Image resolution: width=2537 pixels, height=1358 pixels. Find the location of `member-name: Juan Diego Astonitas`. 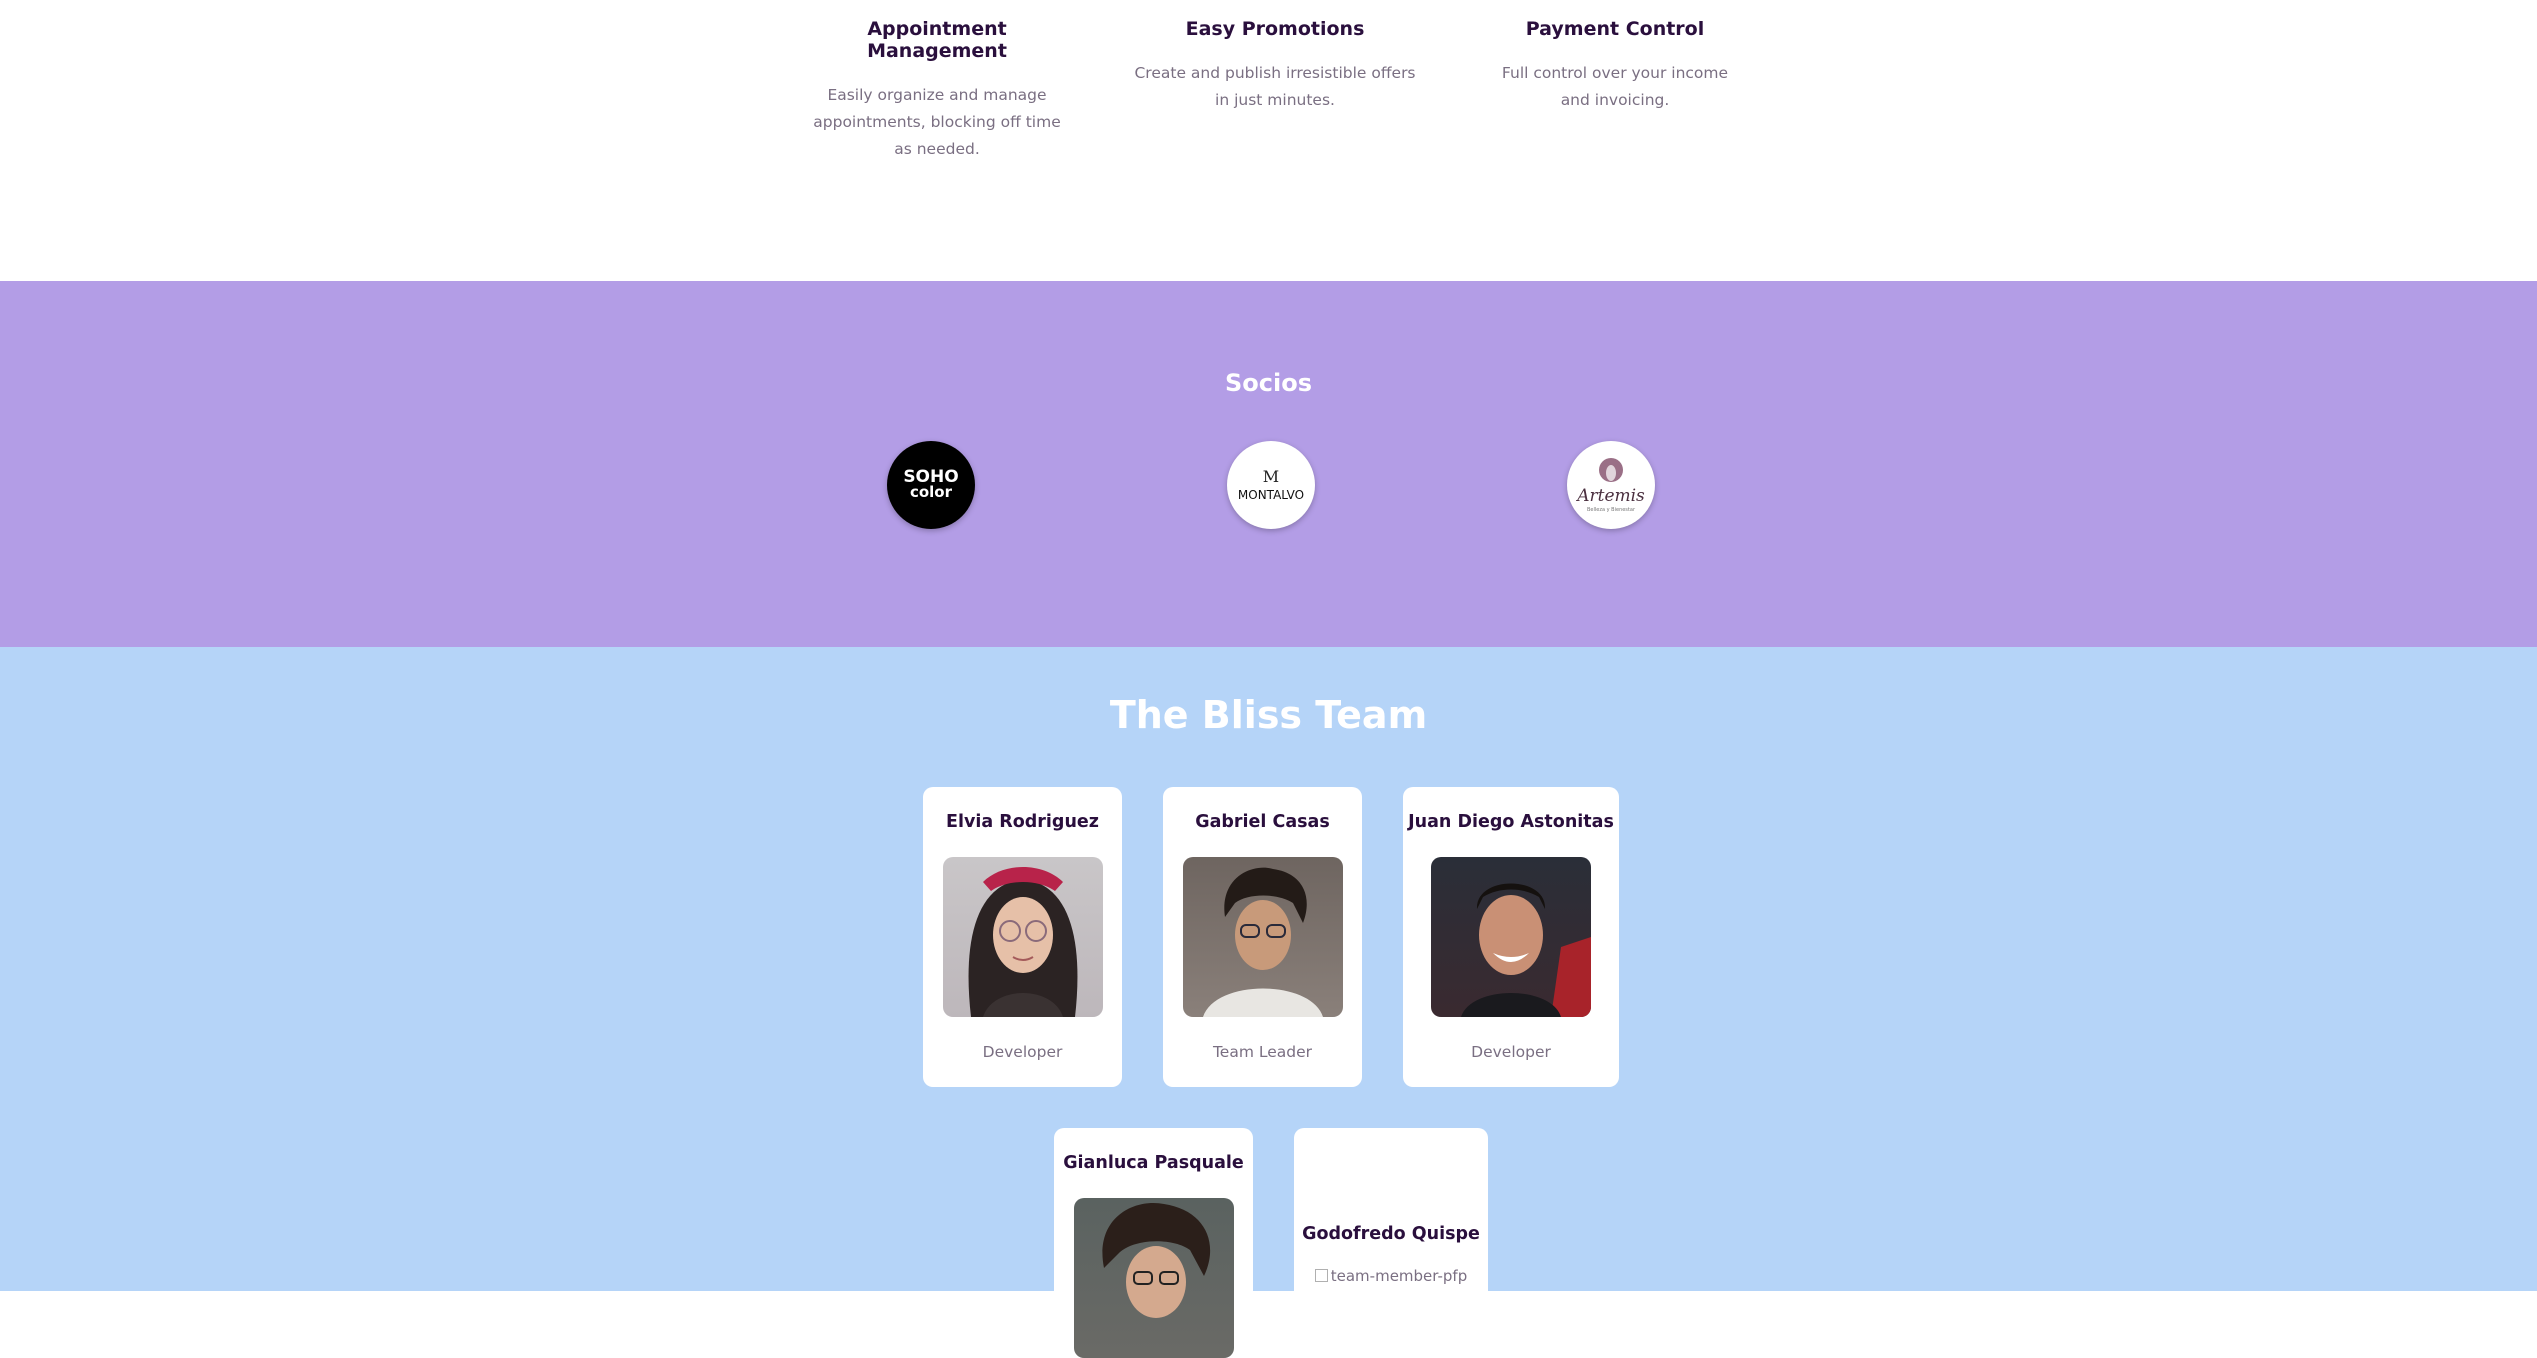

member-name: Juan Diego Astonitas is located at coordinates (1511, 822).